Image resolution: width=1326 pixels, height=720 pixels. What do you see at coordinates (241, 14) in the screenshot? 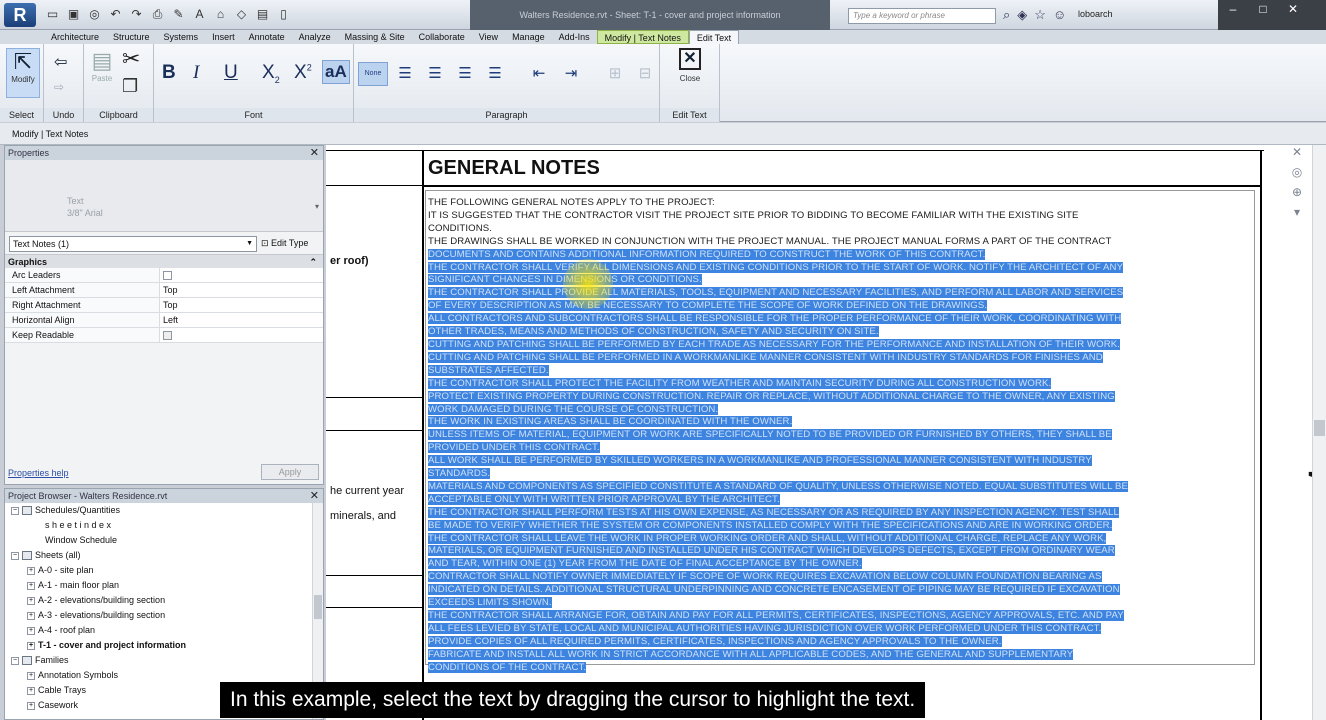
I see `section-icon: ◇` at bounding box center [241, 14].